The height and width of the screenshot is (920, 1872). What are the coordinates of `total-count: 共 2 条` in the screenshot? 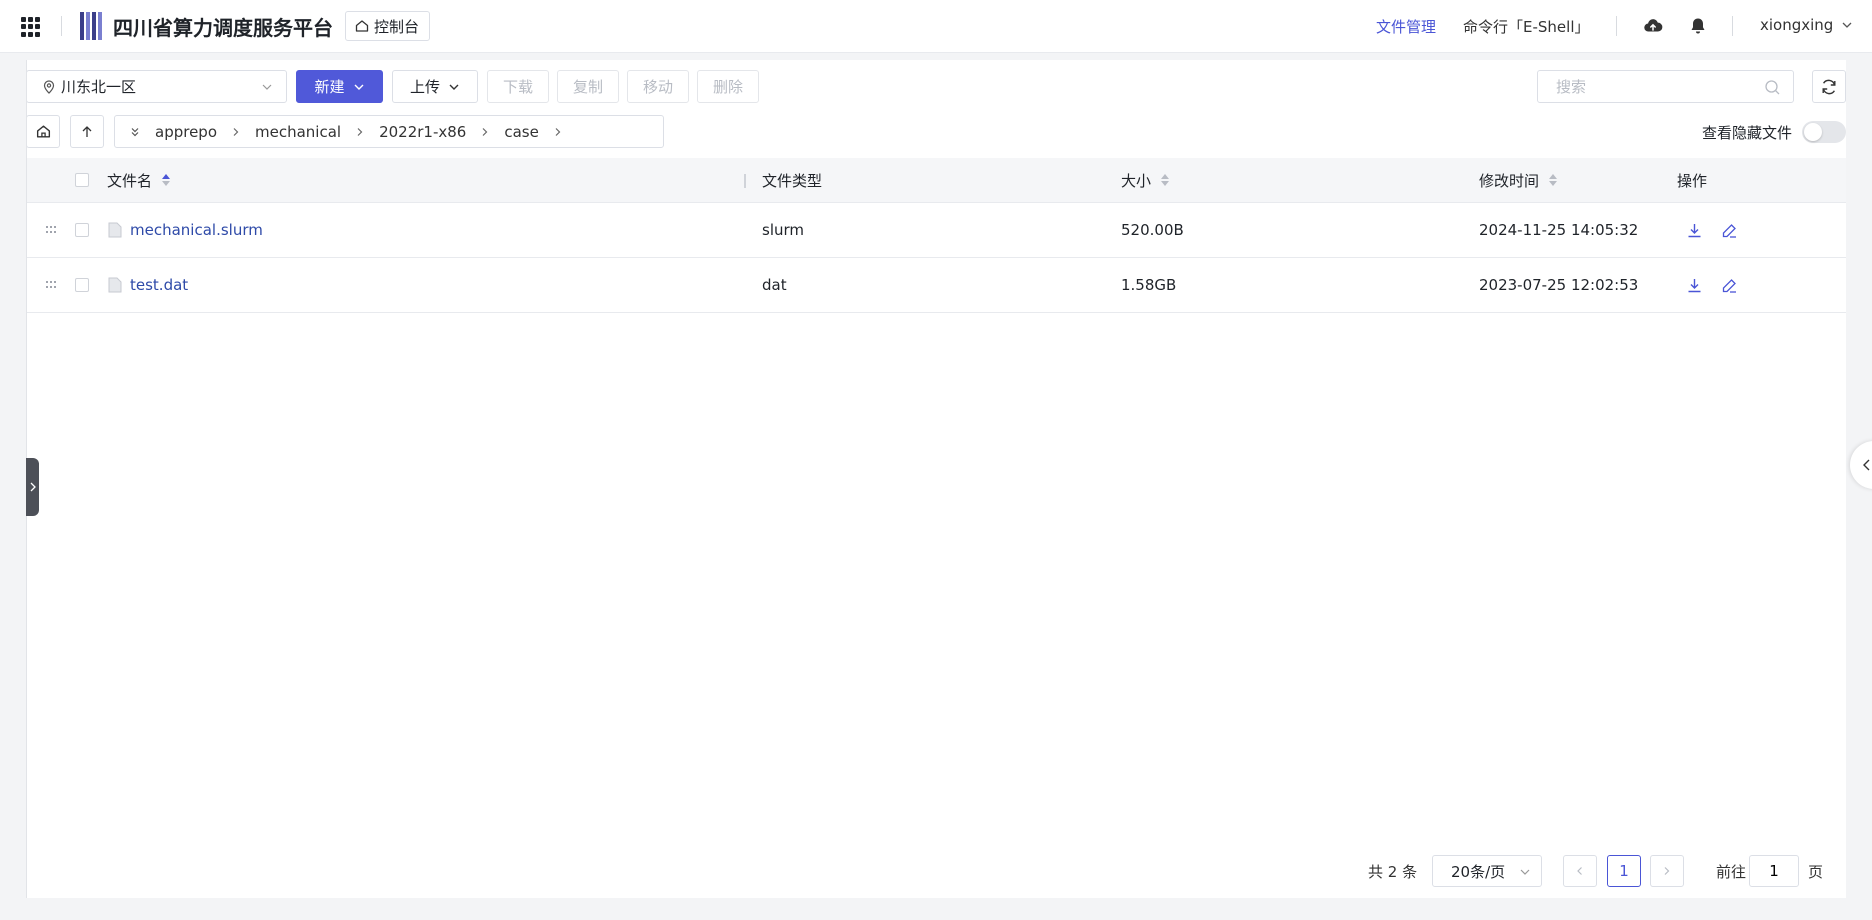 It's located at (1393, 872).